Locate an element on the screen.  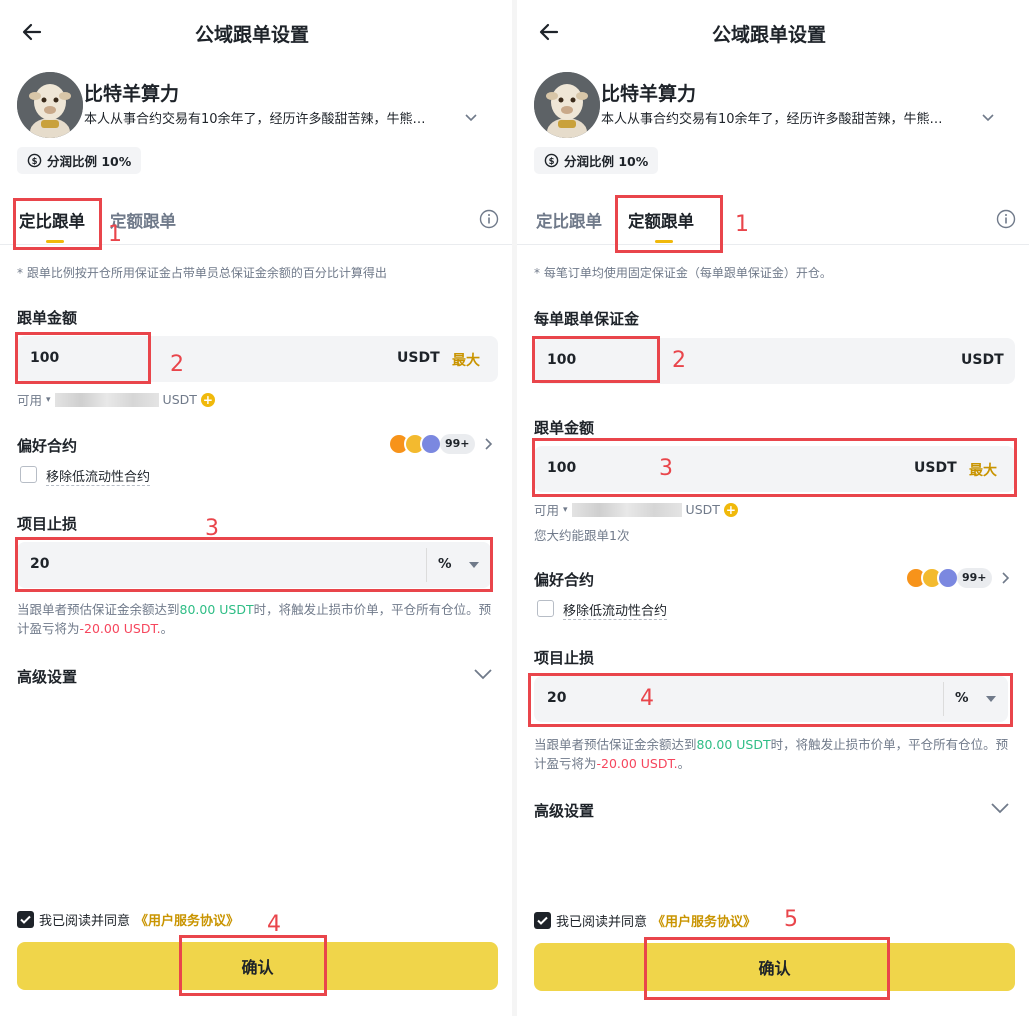
mode-note: * 跟单比例按开仓所用保证金占带单员总保证金余额的百分比计算得出 is located at coordinates (202, 273).